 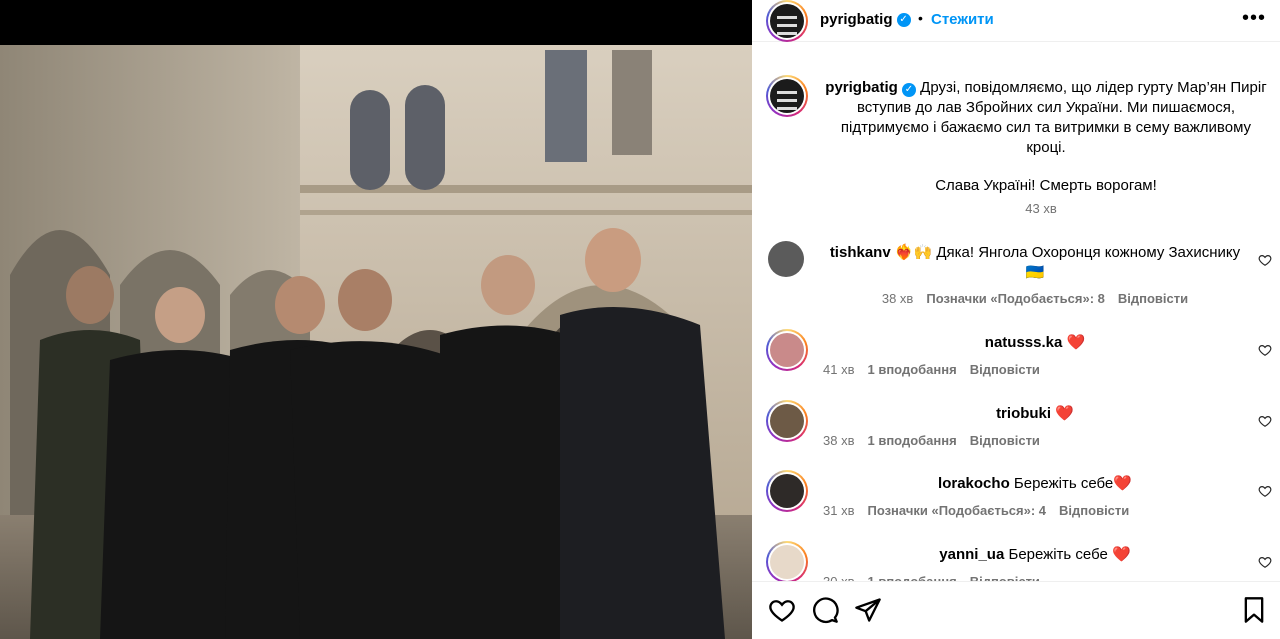 What do you see at coordinates (838, 369) in the screenshot?
I see `comment-time: 41 хв` at bounding box center [838, 369].